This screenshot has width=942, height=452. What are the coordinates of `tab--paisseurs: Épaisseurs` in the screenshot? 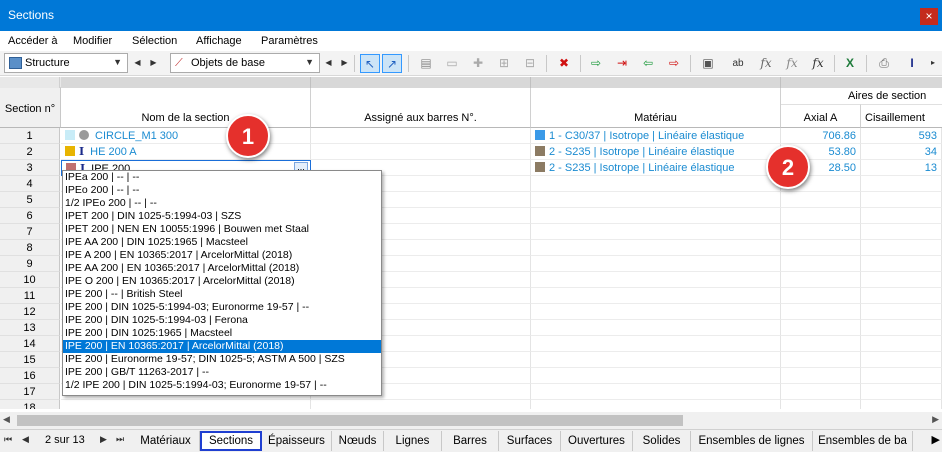 It's located at (297, 441).